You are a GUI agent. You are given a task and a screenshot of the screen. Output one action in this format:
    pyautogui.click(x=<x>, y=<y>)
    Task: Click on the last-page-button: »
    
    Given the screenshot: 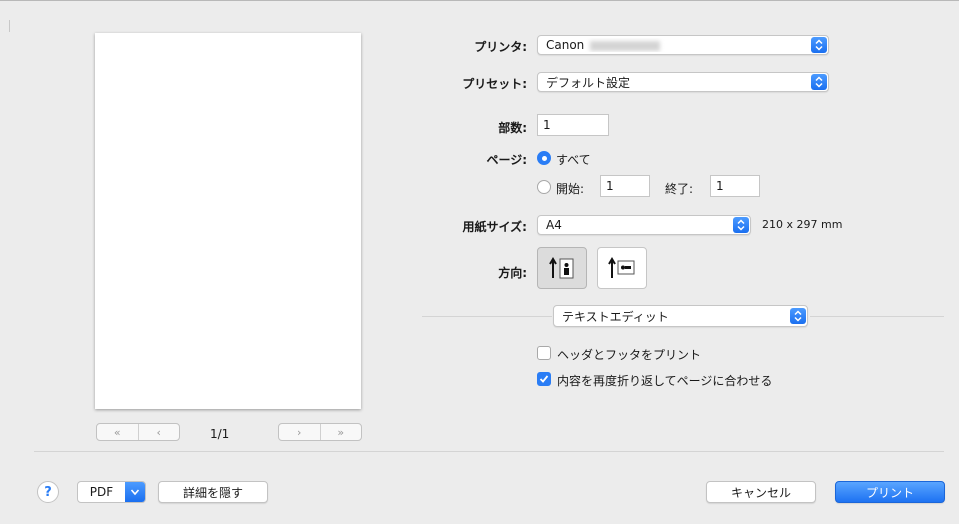 What is the action you would take?
    pyautogui.click(x=341, y=432)
    